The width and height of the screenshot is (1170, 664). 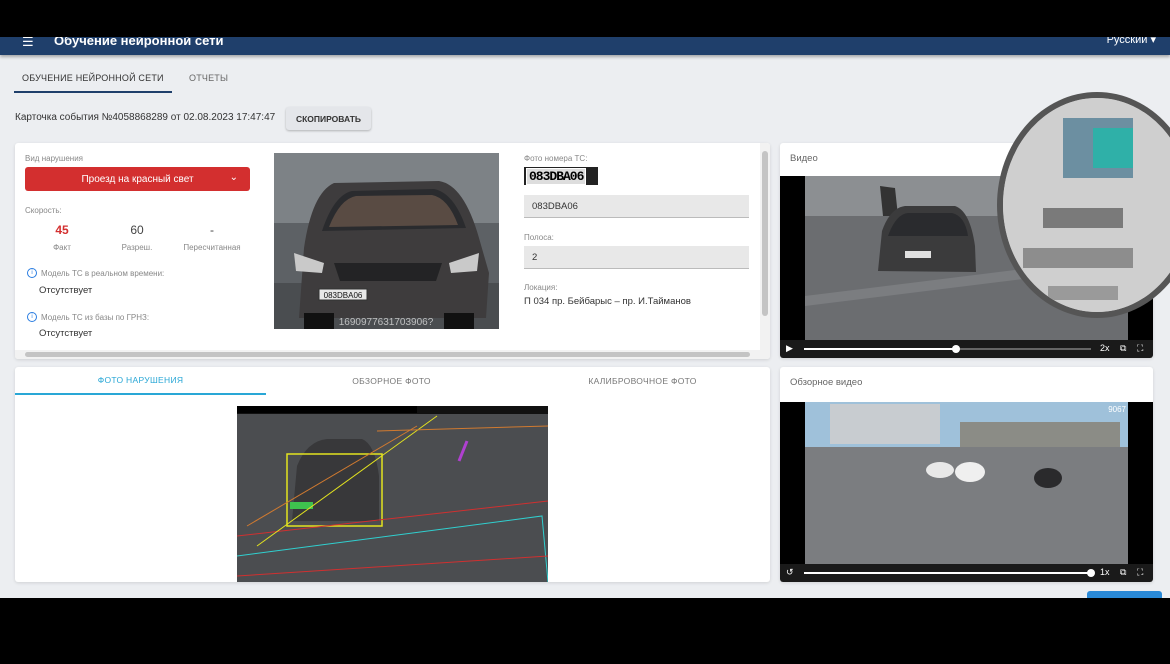 What do you see at coordinates (212, 230) in the screenshot?
I see `speed-recalculated-value: -` at bounding box center [212, 230].